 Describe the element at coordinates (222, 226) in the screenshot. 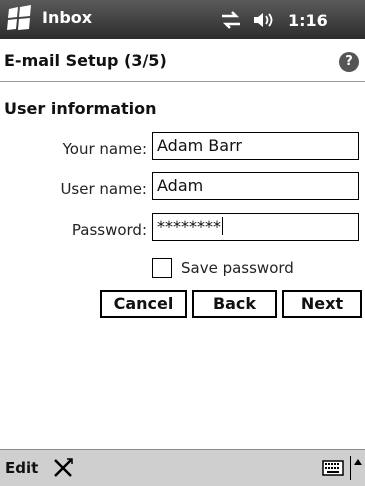

I see `text-caret` at that location.